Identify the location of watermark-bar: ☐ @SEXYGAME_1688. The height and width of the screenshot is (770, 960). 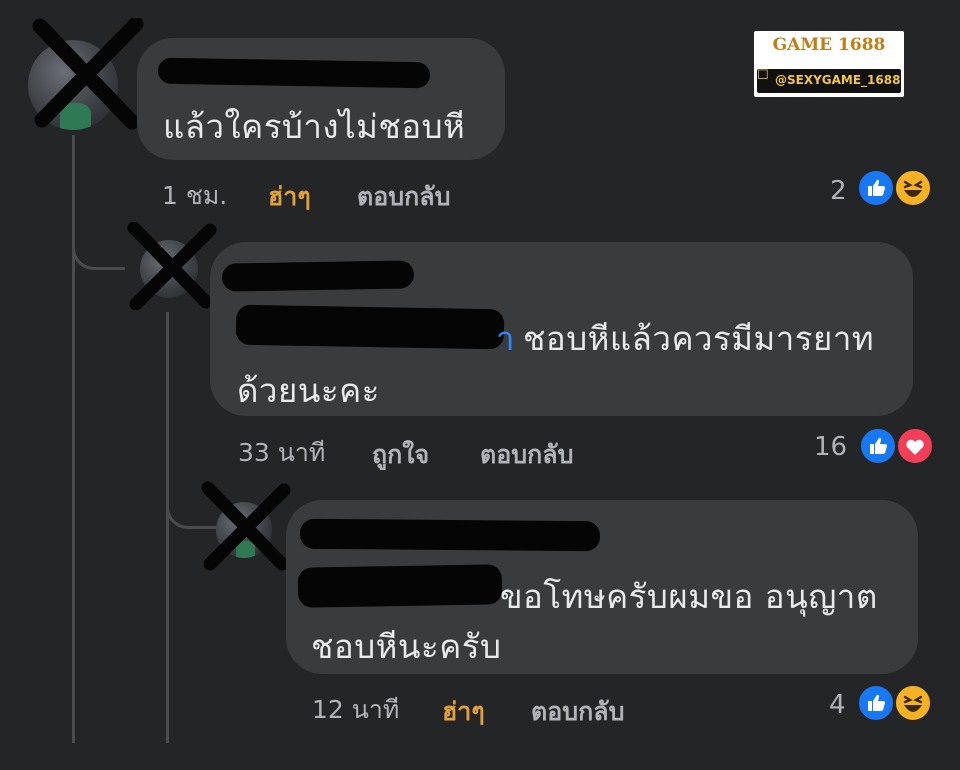
(829, 80).